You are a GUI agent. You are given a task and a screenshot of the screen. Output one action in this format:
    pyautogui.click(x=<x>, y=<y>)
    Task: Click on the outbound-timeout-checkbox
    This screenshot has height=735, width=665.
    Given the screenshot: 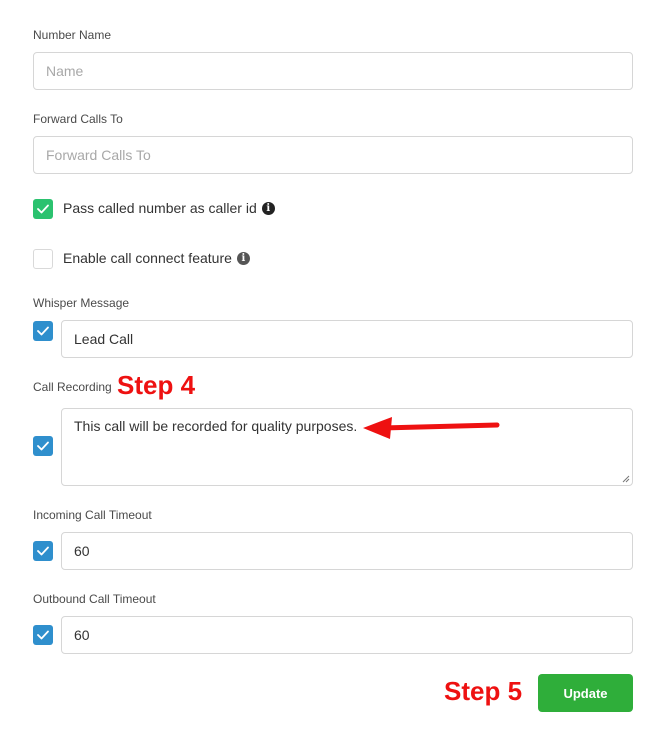 What is the action you would take?
    pyautogui.click(x=43, y=635)
    